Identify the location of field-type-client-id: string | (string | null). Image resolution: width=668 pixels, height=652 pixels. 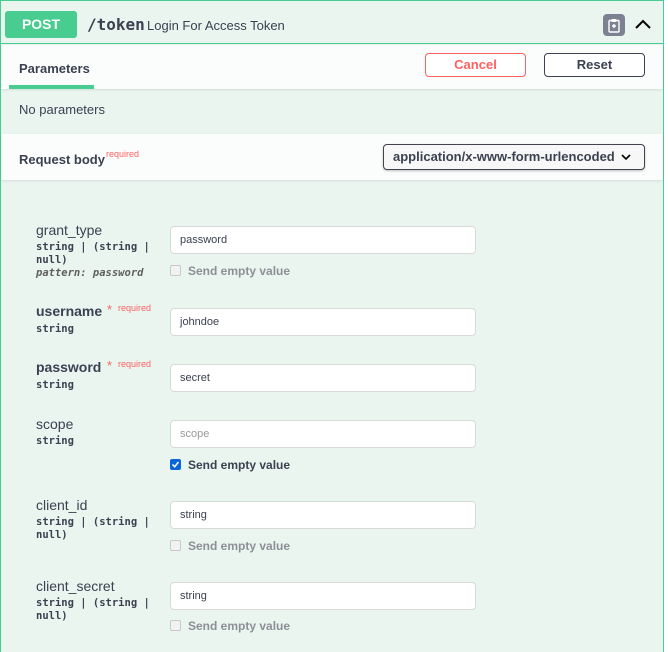
(93, 528).